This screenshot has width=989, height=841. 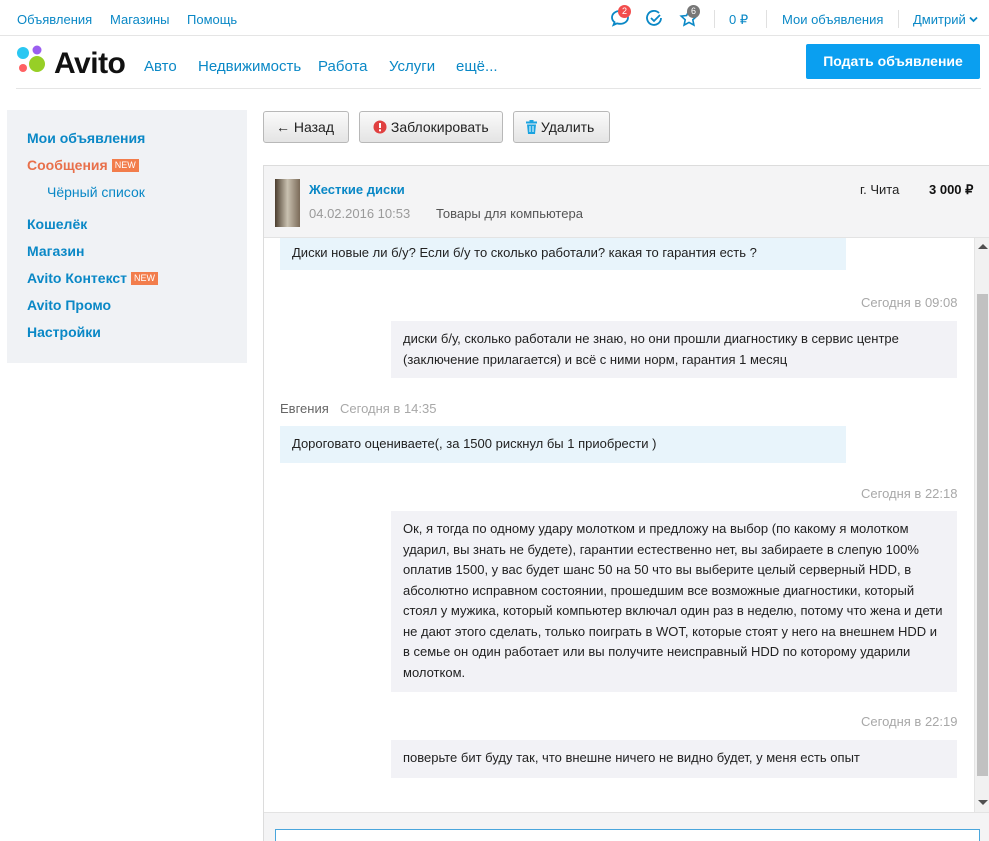 What do you see at coordinates (909, 493) in the screenshot?
I see `message-time: Сегодня в 22:18` at bounding box center [909, 493].